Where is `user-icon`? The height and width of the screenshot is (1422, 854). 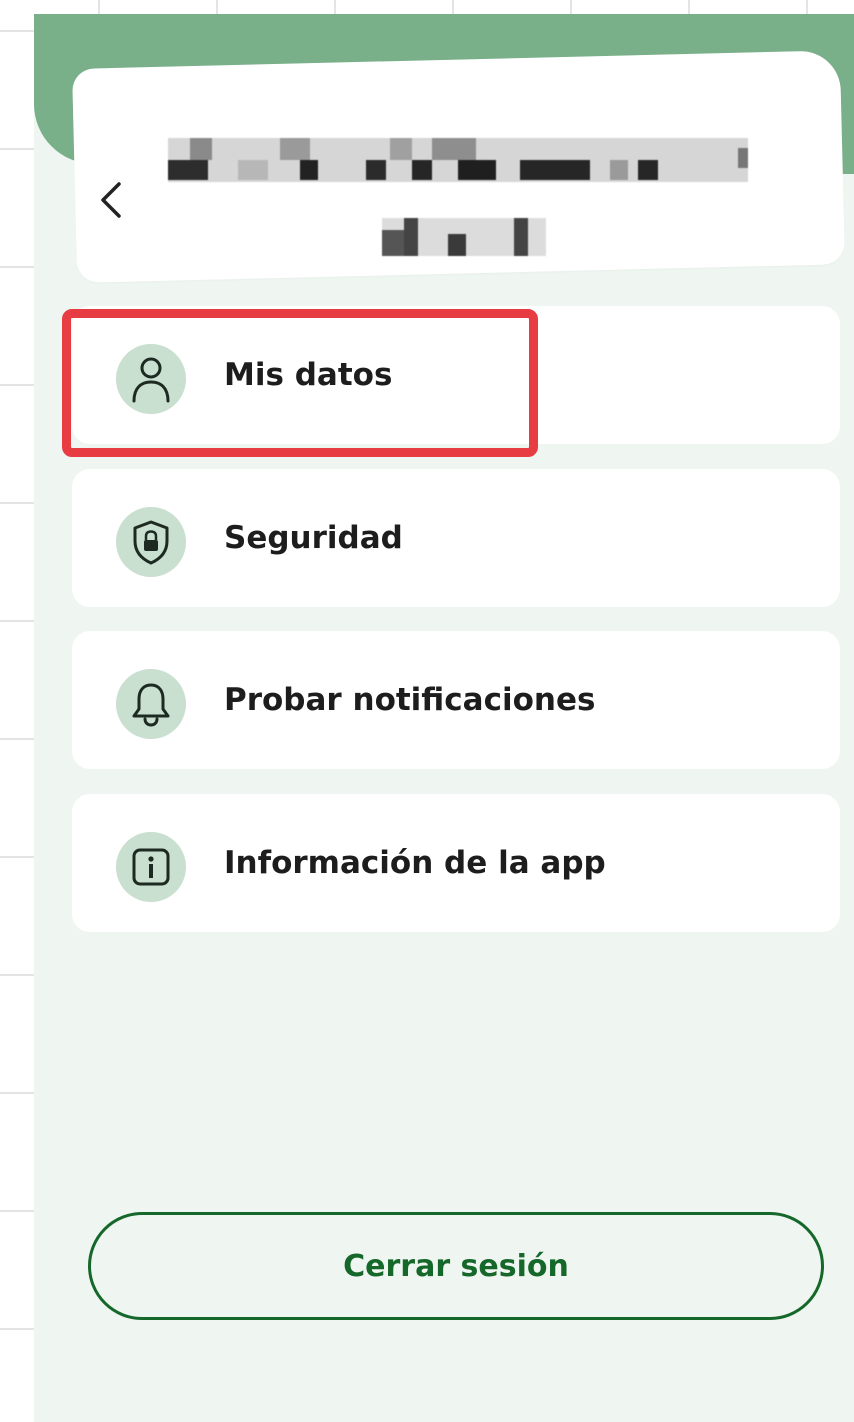 user-icon is located at coordinates (151, 380).